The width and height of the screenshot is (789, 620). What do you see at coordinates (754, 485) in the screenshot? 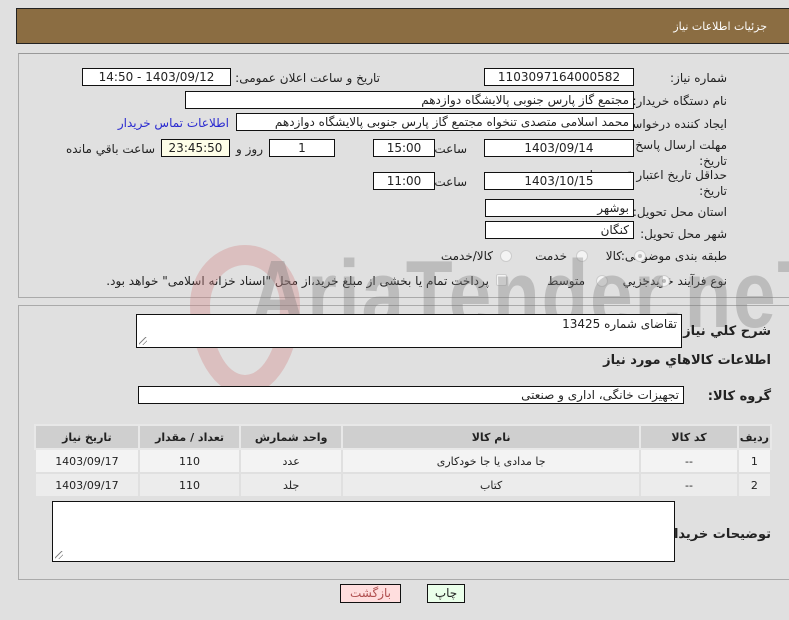
I see `cell-row-number: 2` at bounding box center [754, 485].